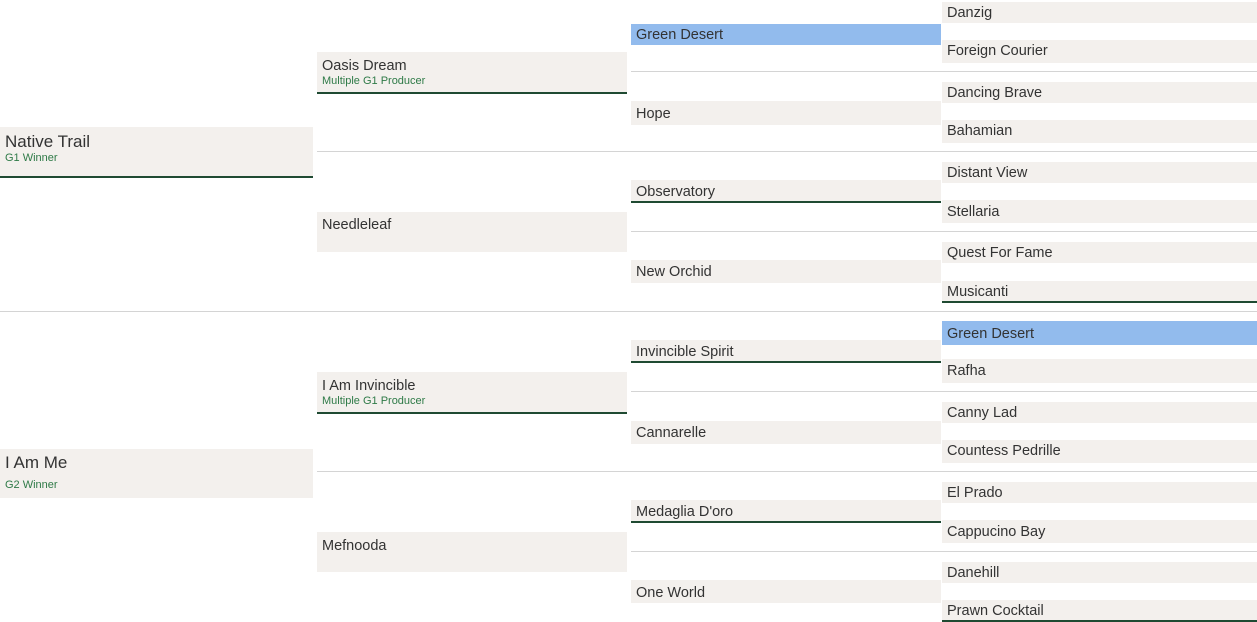  Describe the element at coordinates (995, 93) in the screenshot. I see `horse-name: Dancing Brave` at that location.